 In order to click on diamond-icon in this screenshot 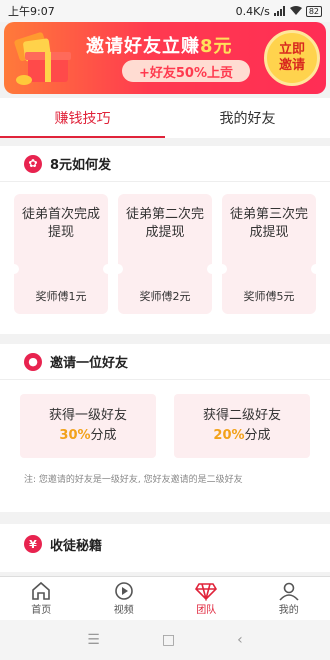, I will do `click(206, 592)`.